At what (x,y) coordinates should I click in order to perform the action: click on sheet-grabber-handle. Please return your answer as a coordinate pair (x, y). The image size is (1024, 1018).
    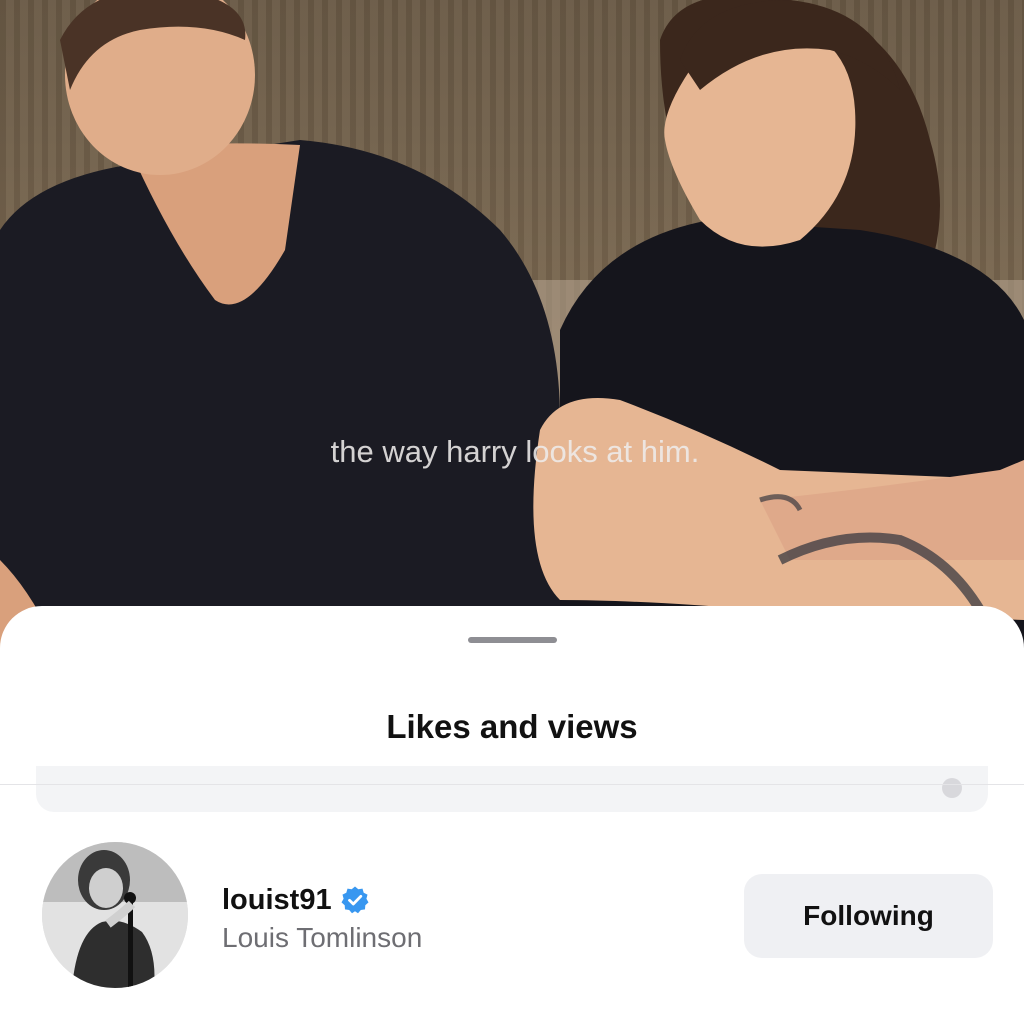
    Looking at the image, I should click on (512, 640).